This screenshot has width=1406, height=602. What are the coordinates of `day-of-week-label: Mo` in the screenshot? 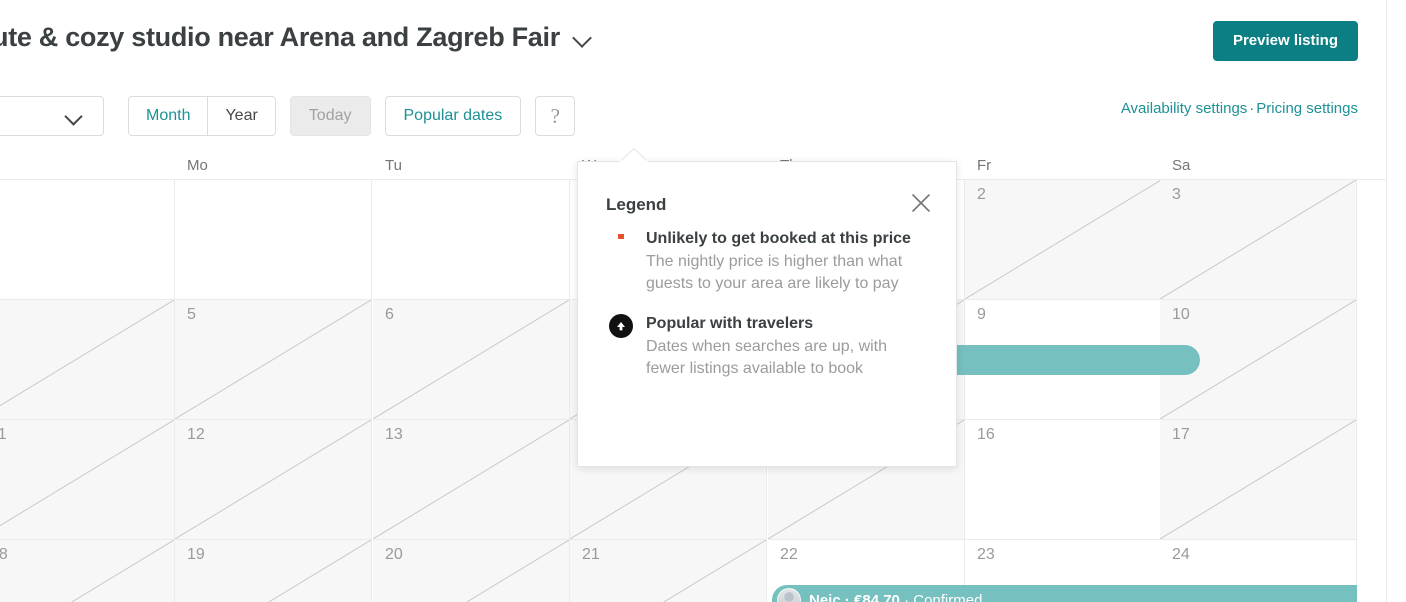 It's located at (197, 165).